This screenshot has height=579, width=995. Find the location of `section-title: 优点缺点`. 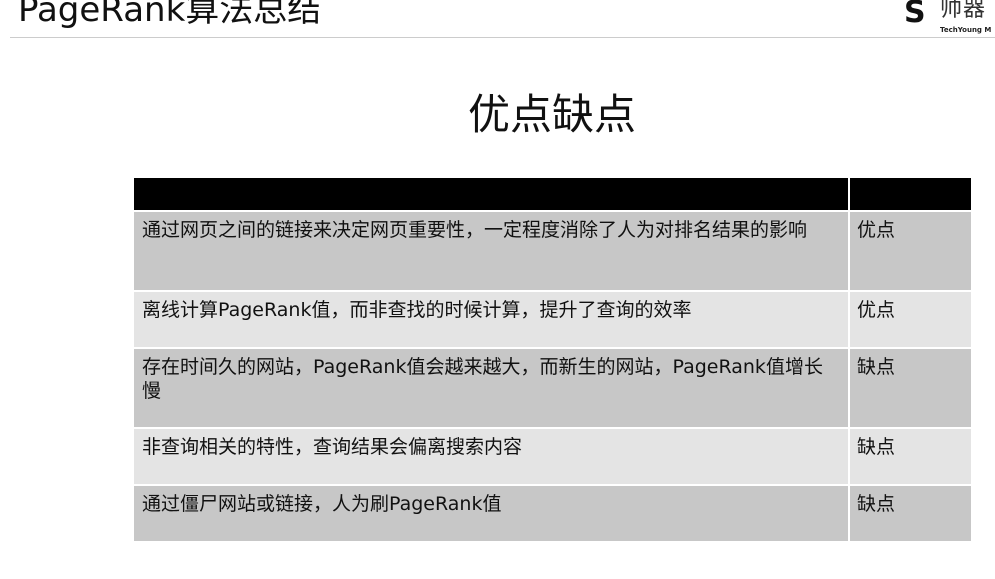

section-title: 优点缺点 is located at coordinates (551, 114).